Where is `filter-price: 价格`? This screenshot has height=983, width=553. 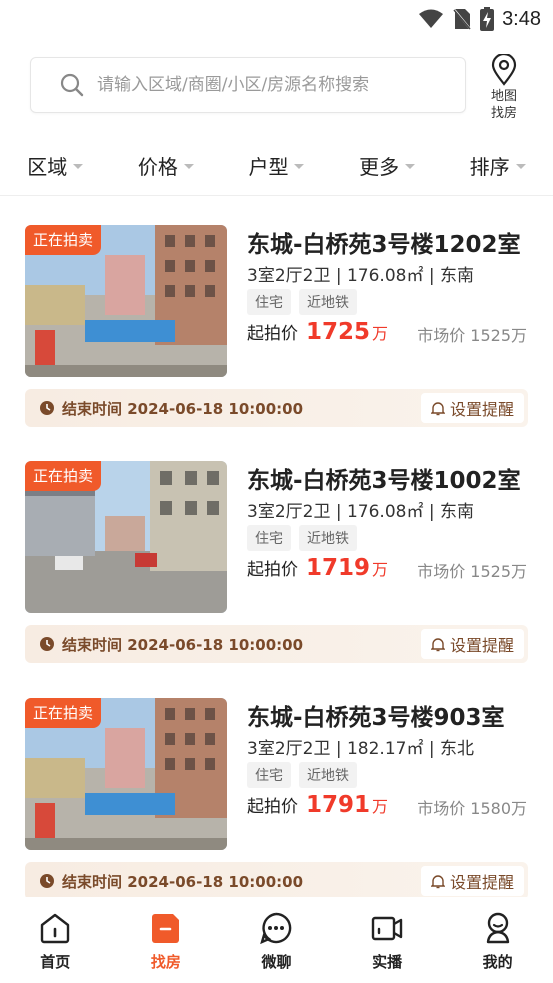
filter-price: 价格 is located at coordinates (166, 165).